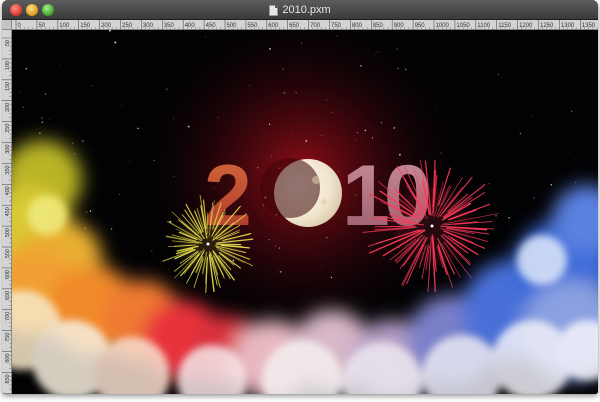 The image size is (600, 402). I want to click on window-title-group: 2010.pxm, so click(300, 10).